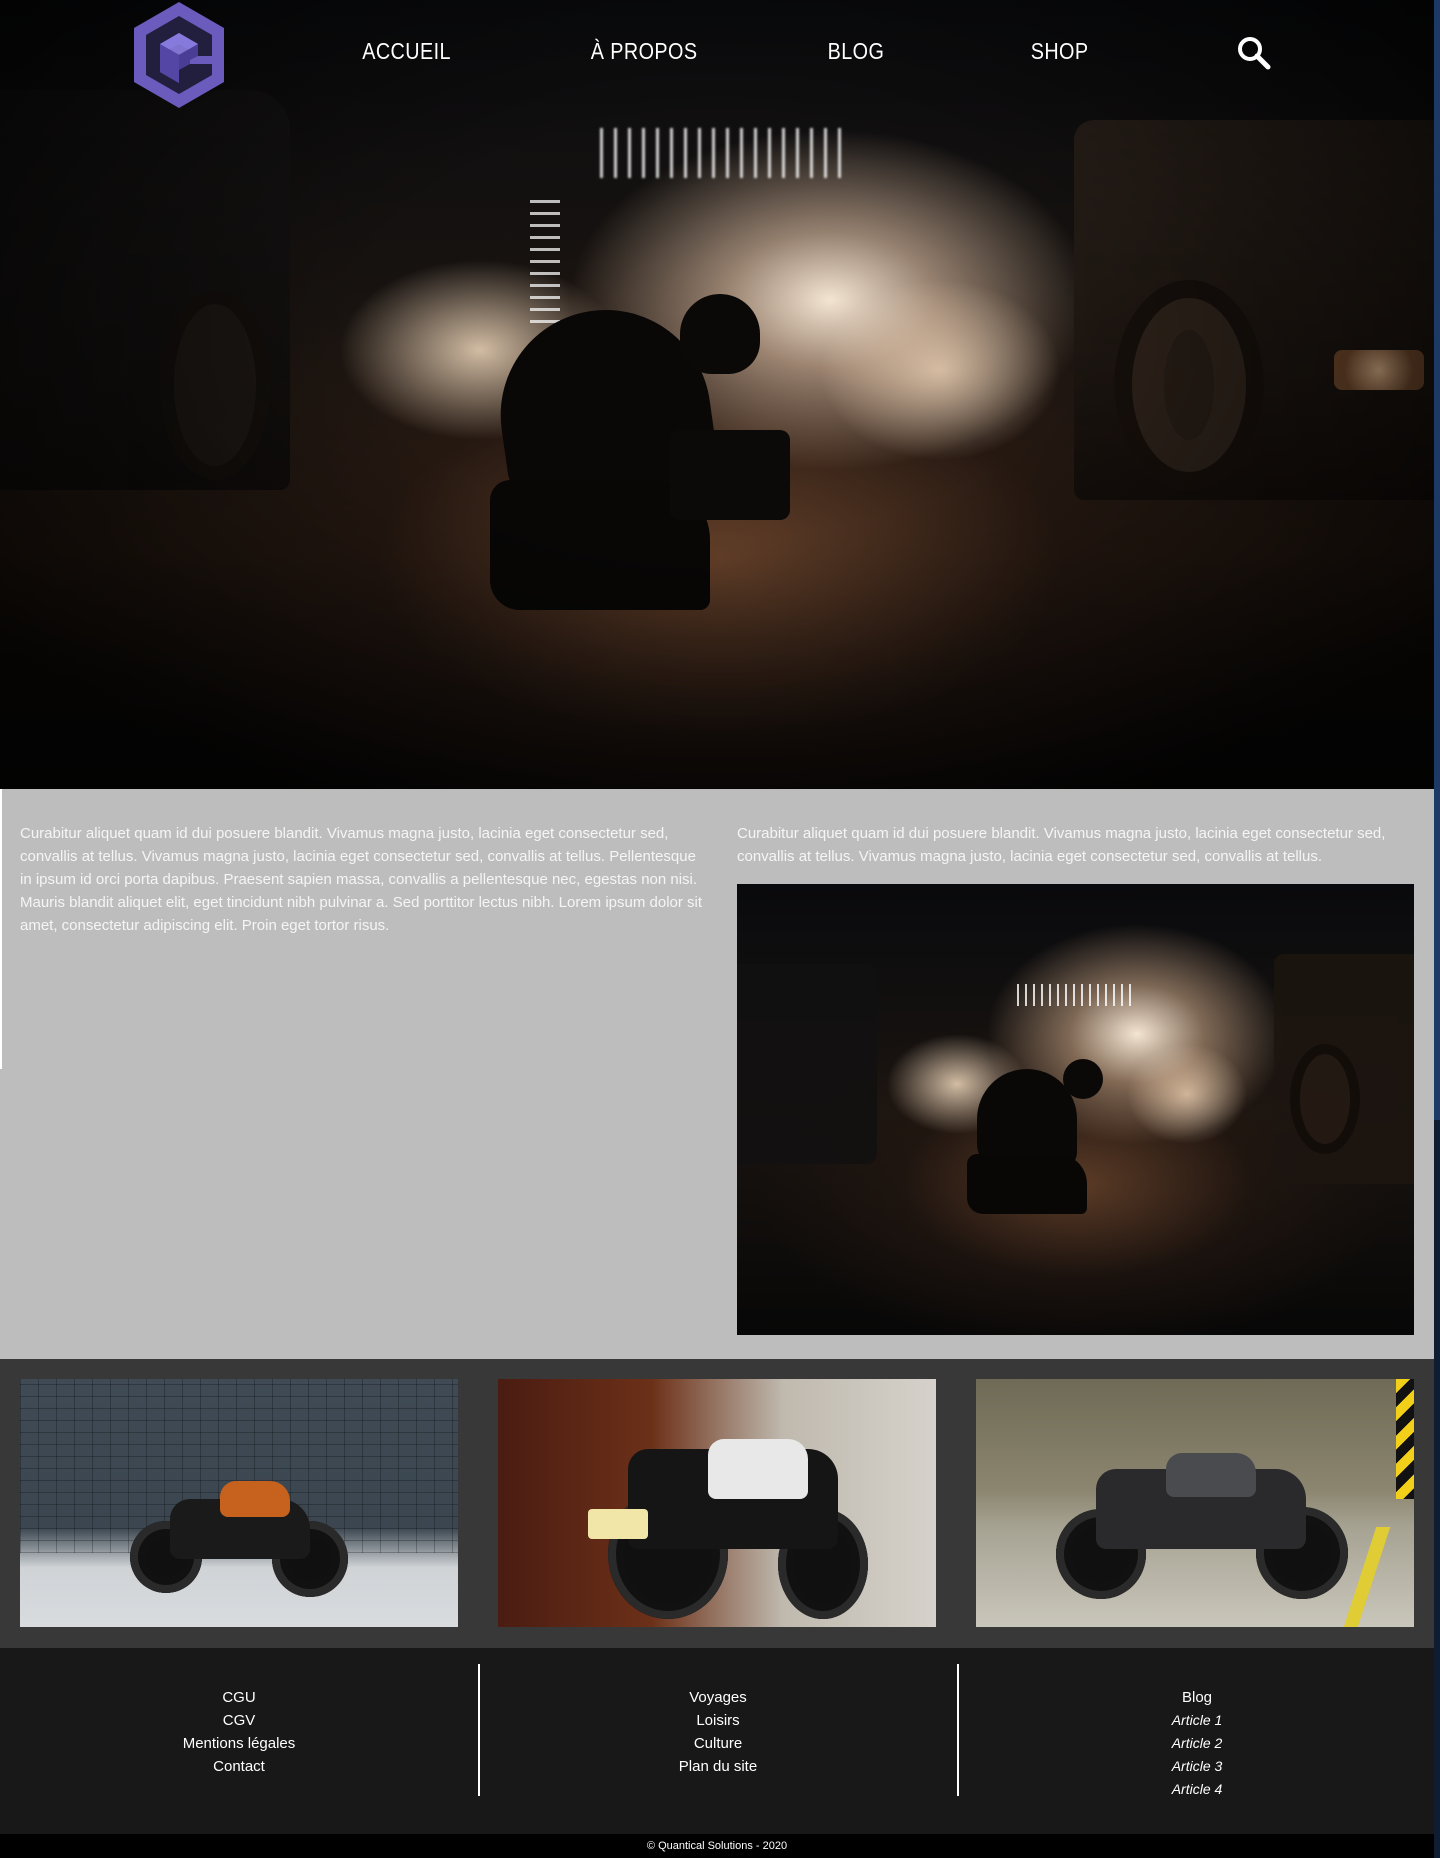  Describe the element at coordinates (1206, 1514) in the screenshot. I see `motorcycle-grey` at that location.